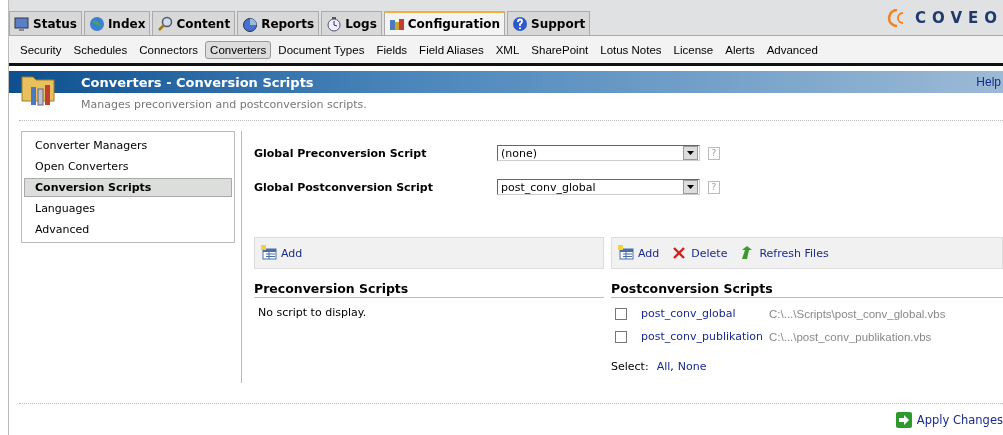 Image resolution: width=1003 pixels, height=435 pixels. I want to click on page-description: Manages preconversion and postconversion scripts., so click(224, 105).